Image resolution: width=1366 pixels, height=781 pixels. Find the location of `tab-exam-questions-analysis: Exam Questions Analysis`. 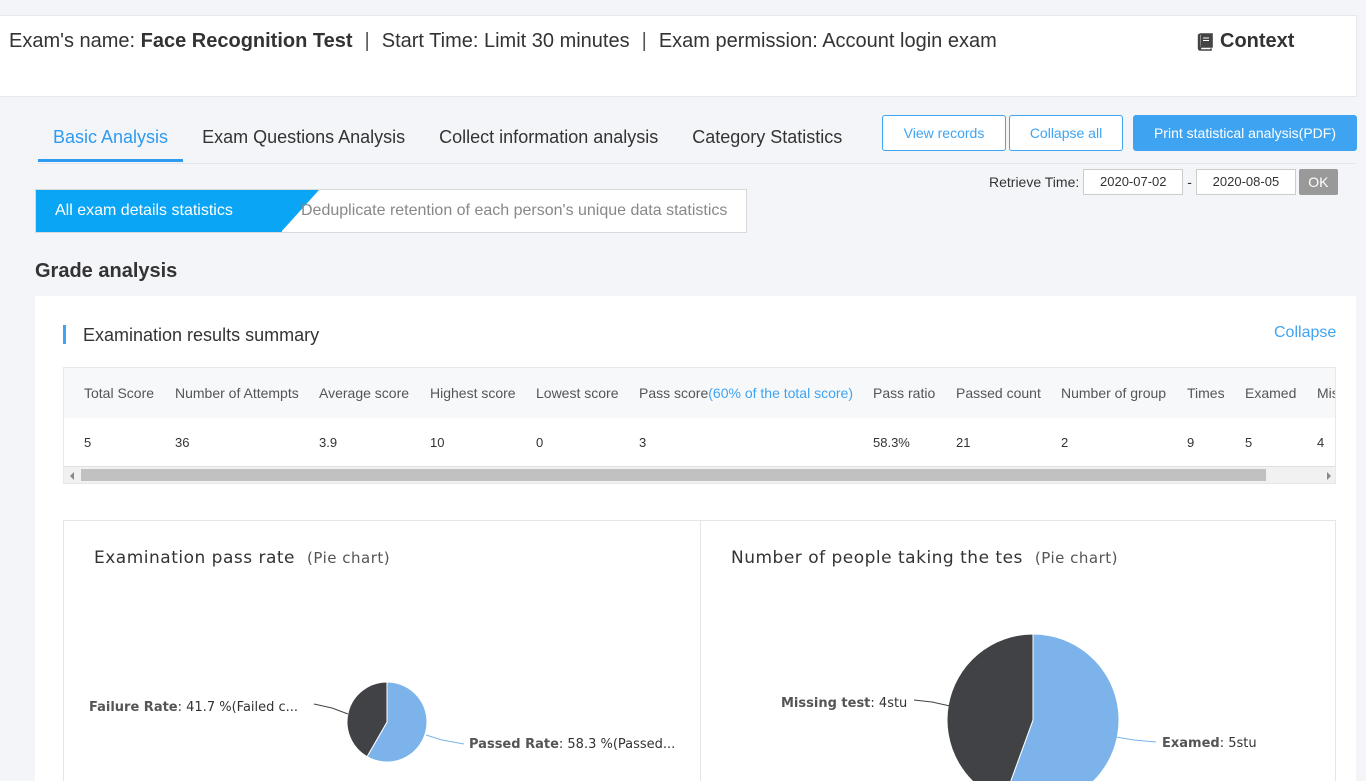

tab-exam-questions-analysis: Exam Questions Analysis is located at coordinates (303, 137).